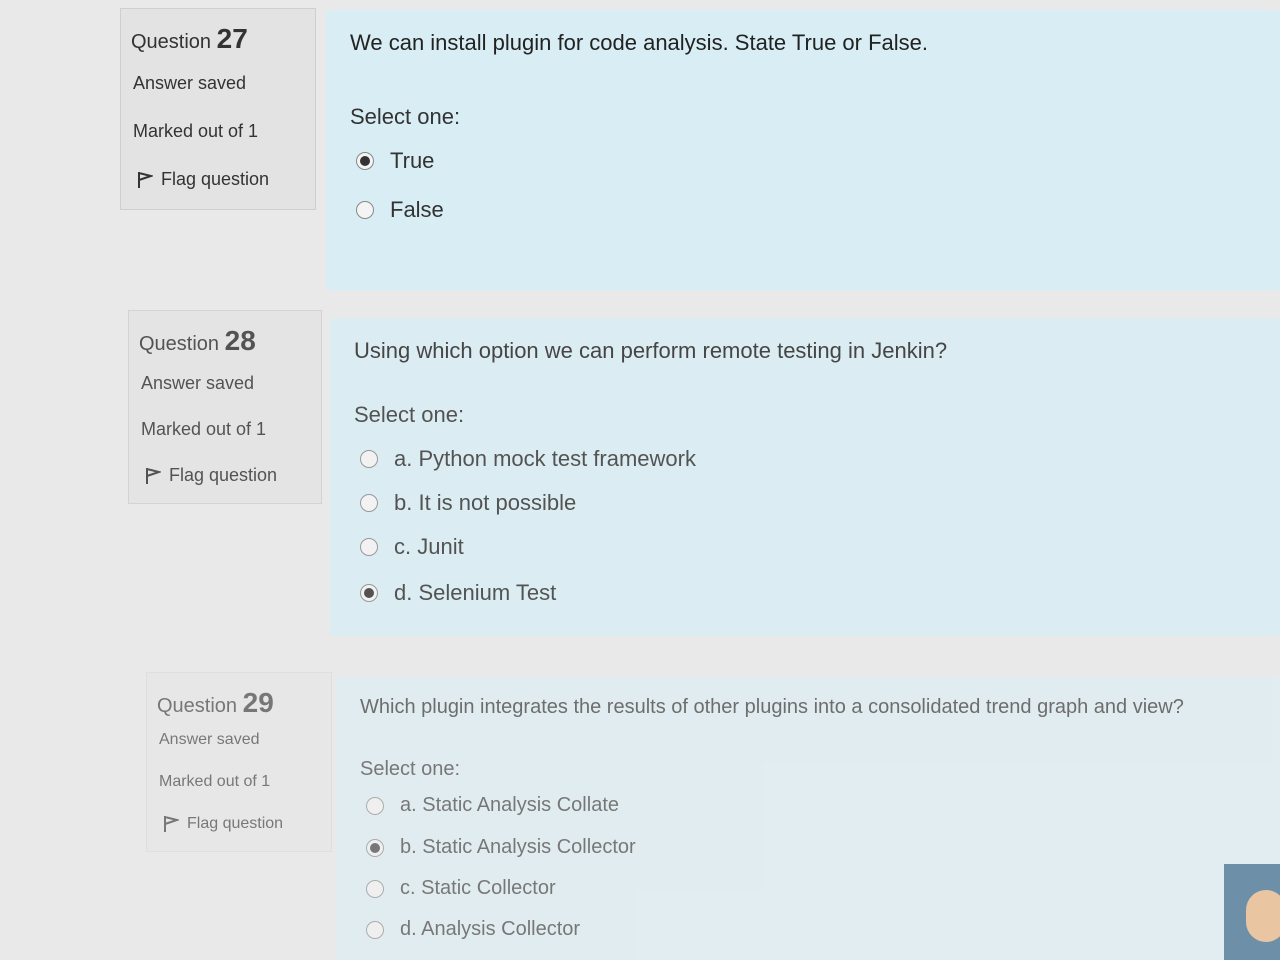 Image resolution: width=1280 pixels, height=960 pixels. I want to click on answer-option-label: b. Static Analysis Collector, so click(518, 847).